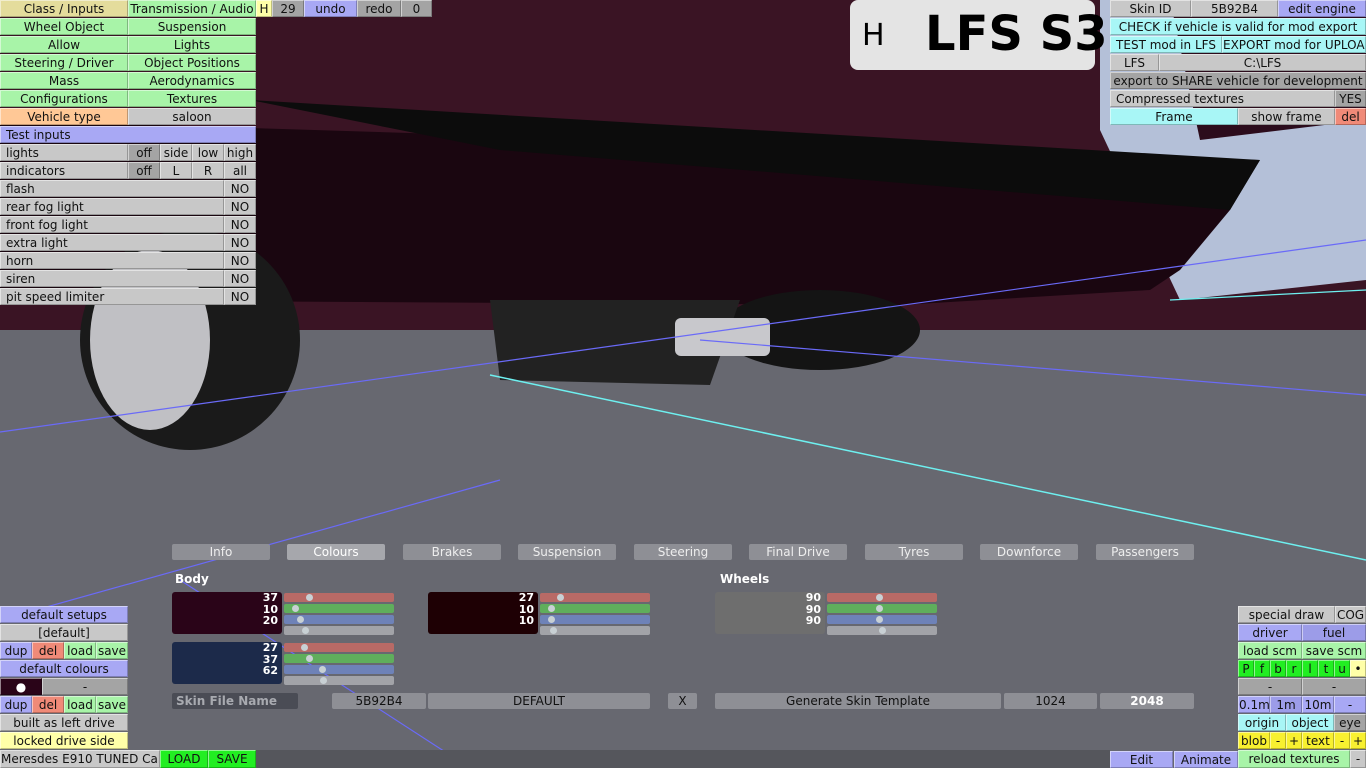  Describe the element at coordinates (1358, 759) in the screenshot. I see `reload-minus-button: -` at that location.